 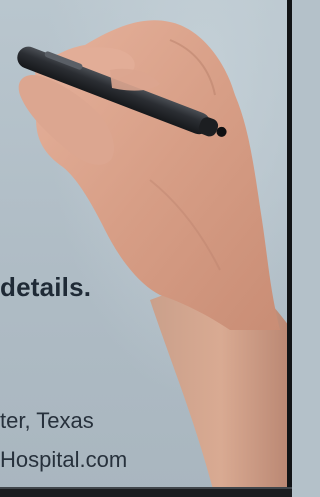 What do you see at coordinates (47, 420) in the screenshot?
I see `location-text: ter, Texas` at bounding box center [47, 420].